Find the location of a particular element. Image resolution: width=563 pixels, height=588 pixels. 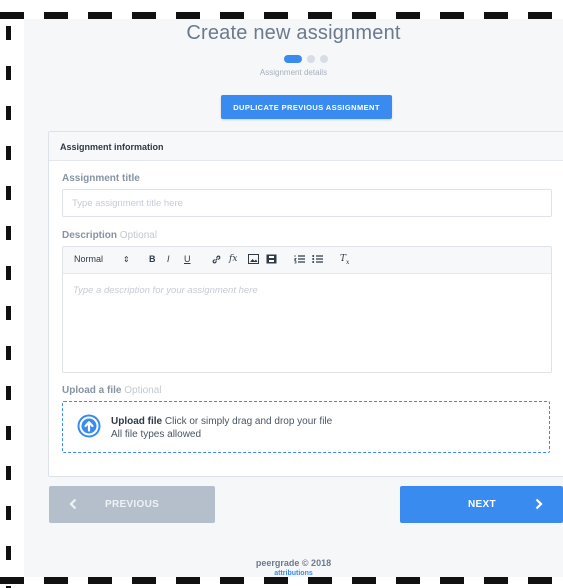

previous-button: PREVIOUS is located at coordinates (132, 504).